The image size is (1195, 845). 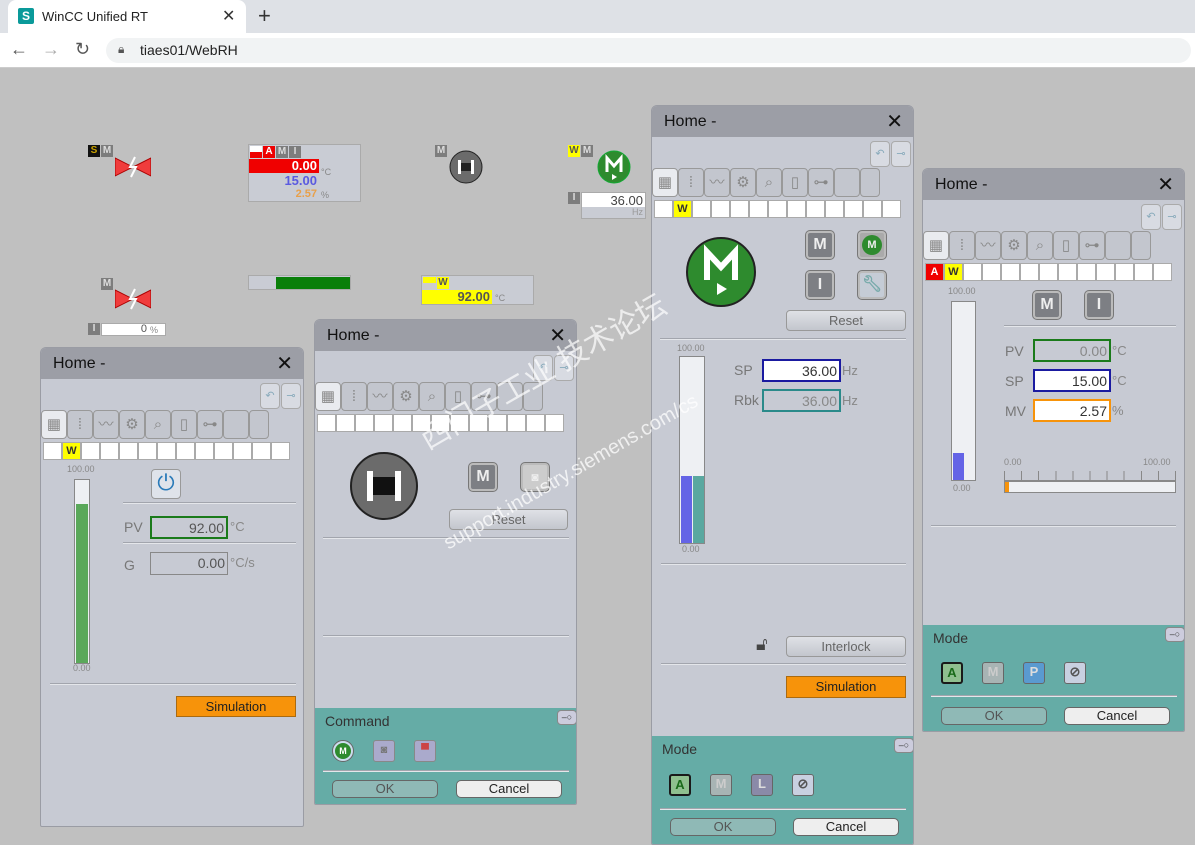 I want to click on browser-tab: S WinCC Unified RT ✕, so click(x=127, y=16).